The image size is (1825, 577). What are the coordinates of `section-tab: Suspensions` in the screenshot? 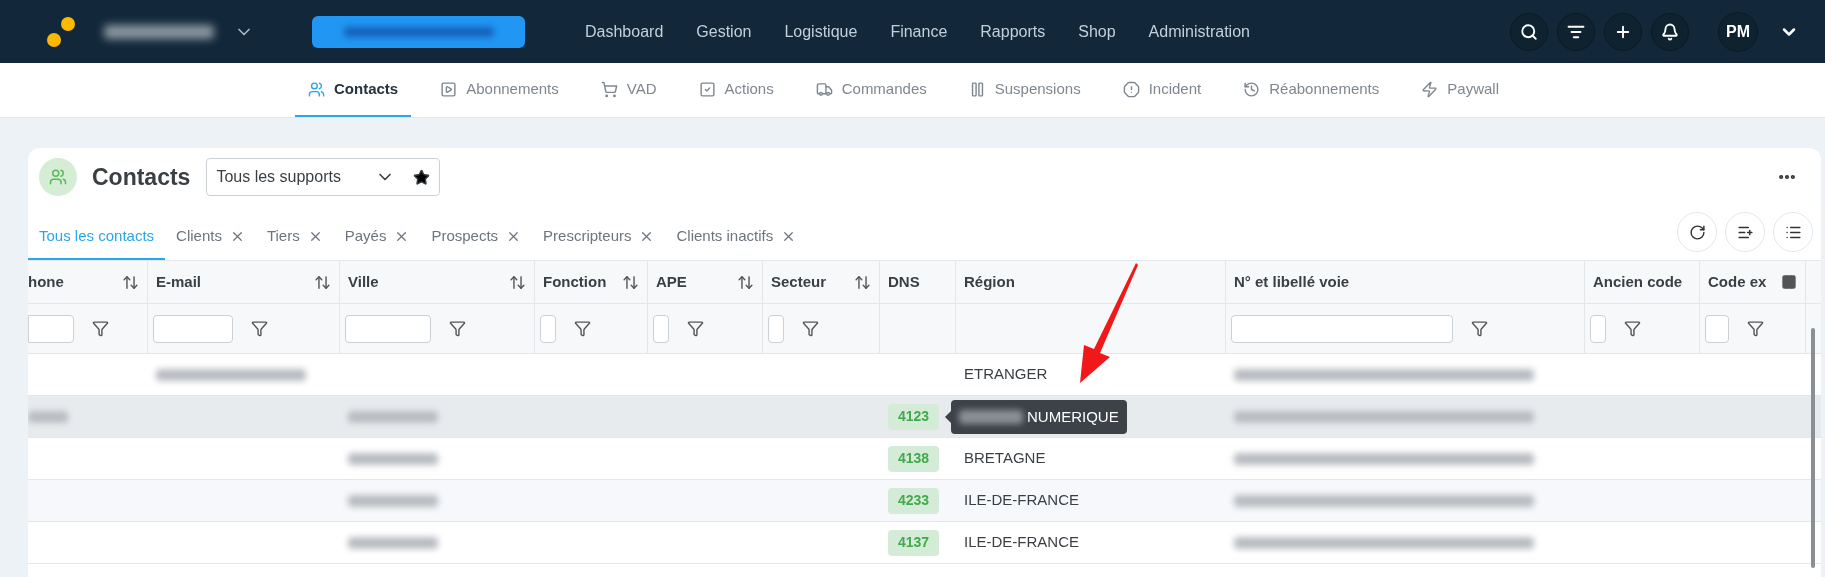 It's located at (1024, 90).